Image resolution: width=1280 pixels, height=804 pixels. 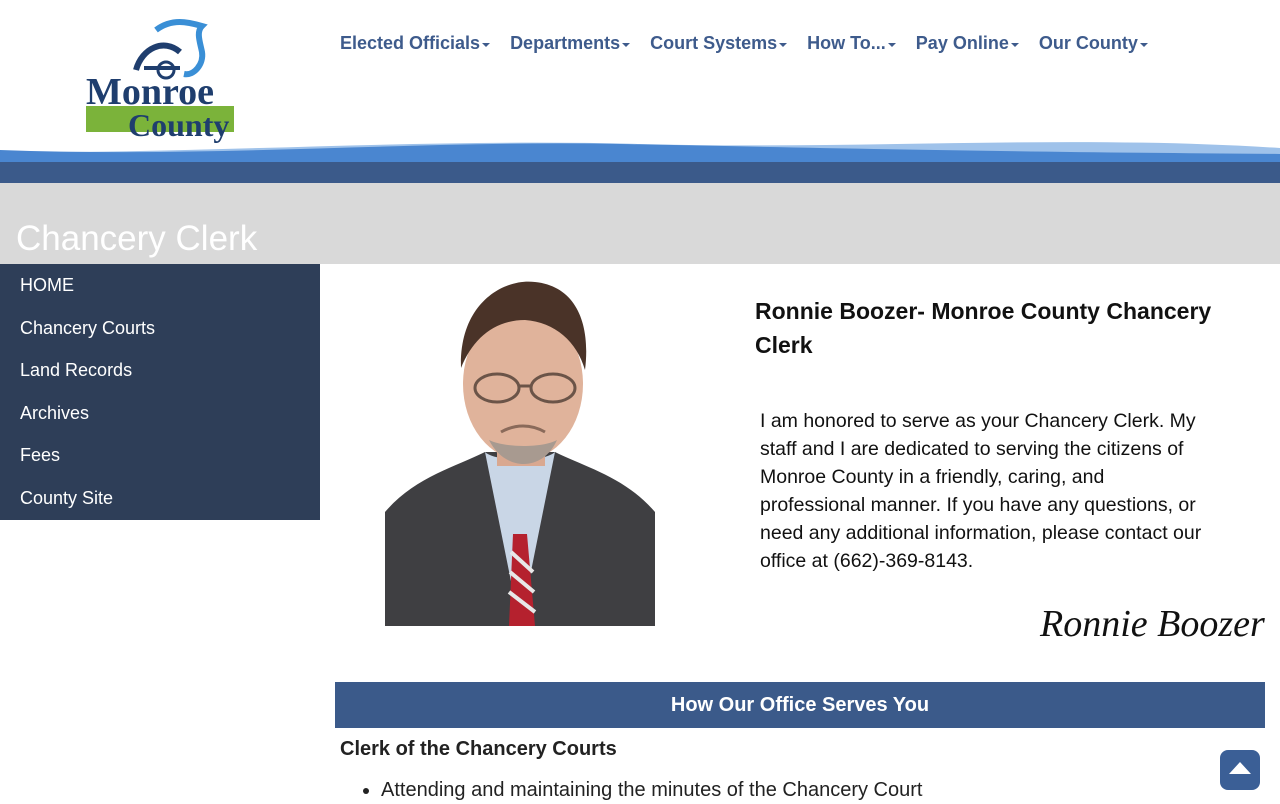 What do you see at coordinates (160, 285) in the screenshot?
I see `sidebar-item-home: HOME` at bounding box center [160, 285].